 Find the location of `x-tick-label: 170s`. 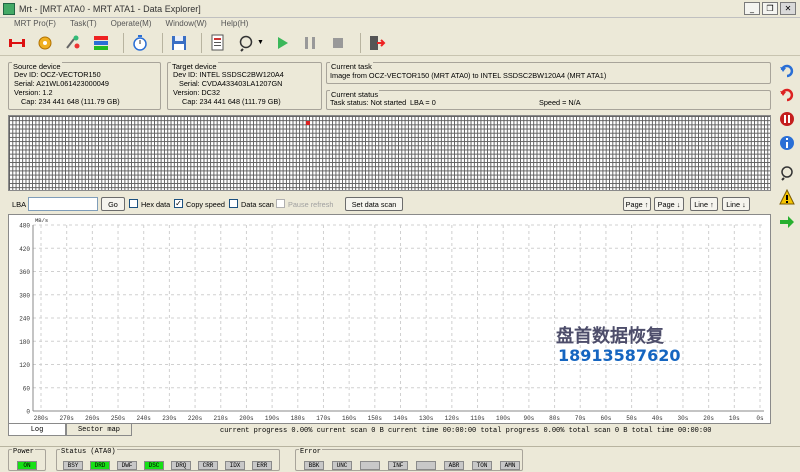

x-tick-label: 170s is located at coordinates (323, 418).